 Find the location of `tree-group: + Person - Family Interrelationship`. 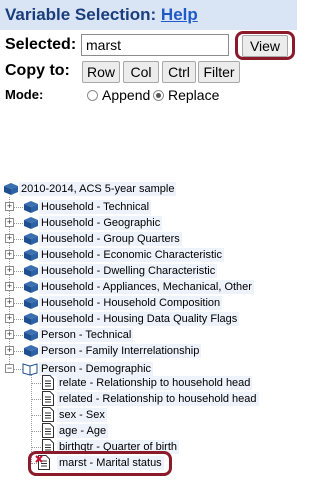

tree-group: + Person - Family Interrelationship is located at coordinates (148, 351).